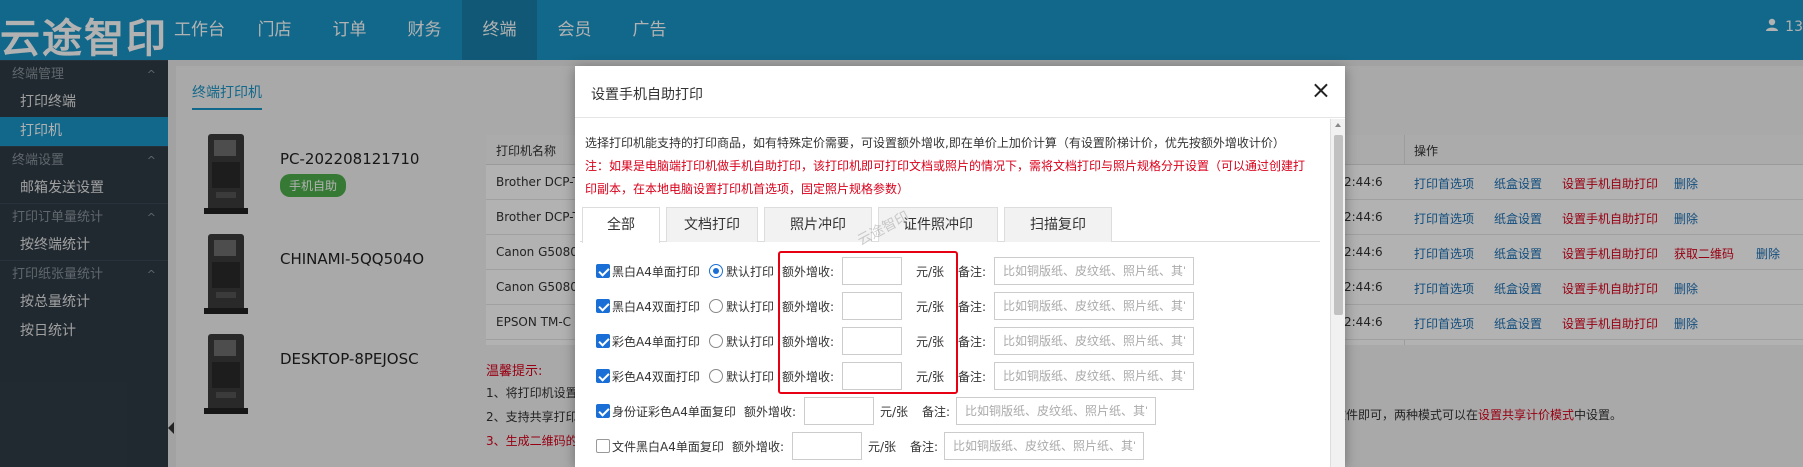 The image size is (1803, 467). What do you see at coordinates (674, 412) in the screenshot?
I see `option-label: 身份证彩色A4单面复印` at bounding box center [674, 412].